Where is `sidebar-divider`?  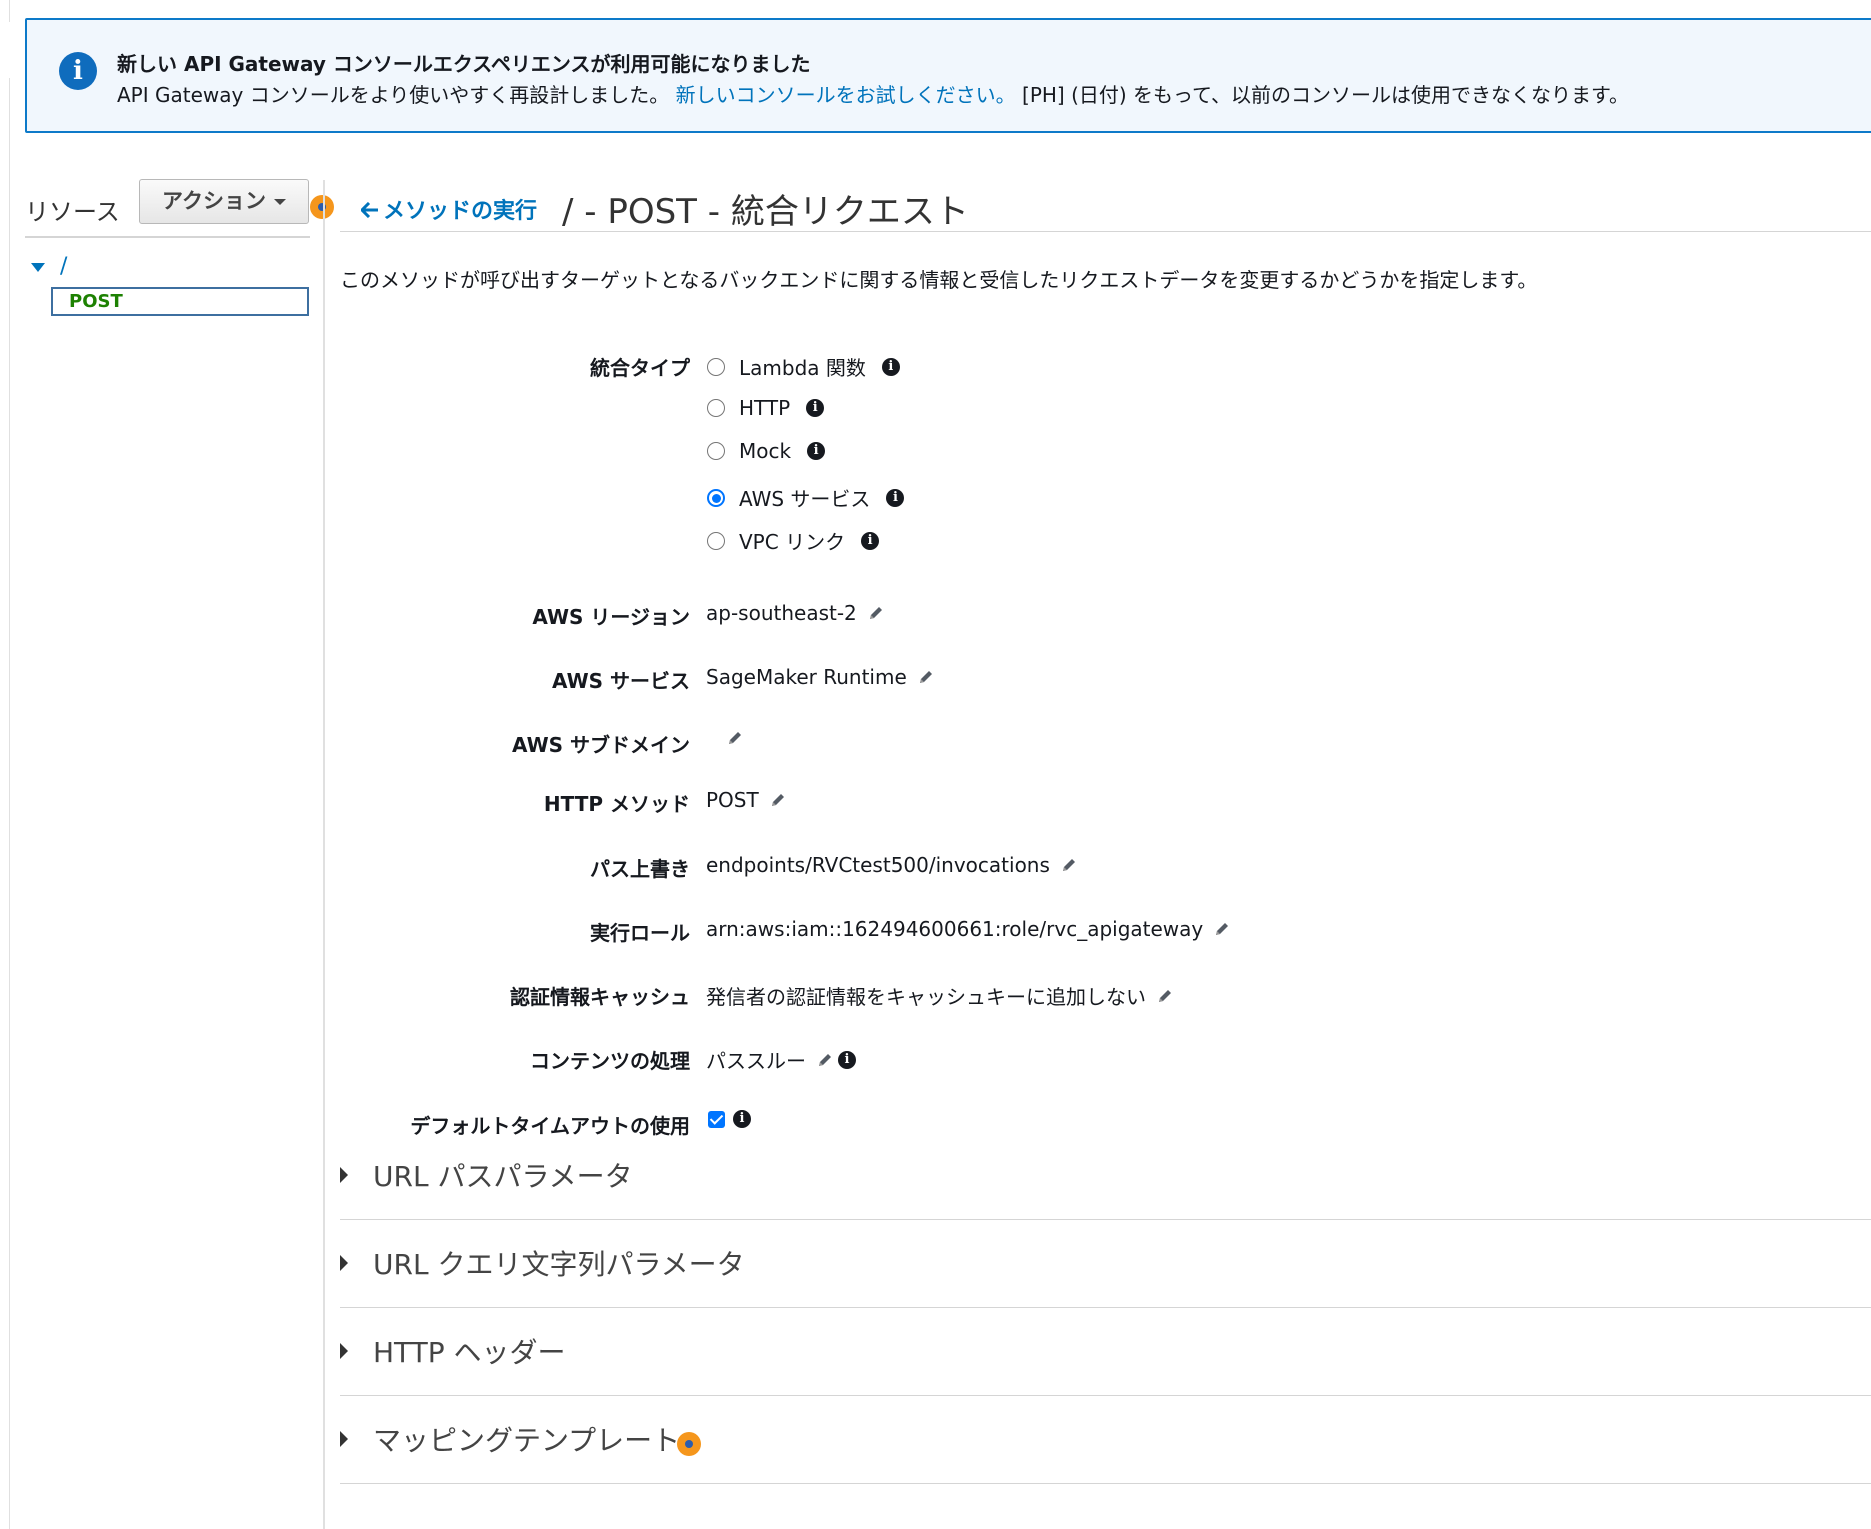 sidebar-divider is located at coordinates (167, 237).